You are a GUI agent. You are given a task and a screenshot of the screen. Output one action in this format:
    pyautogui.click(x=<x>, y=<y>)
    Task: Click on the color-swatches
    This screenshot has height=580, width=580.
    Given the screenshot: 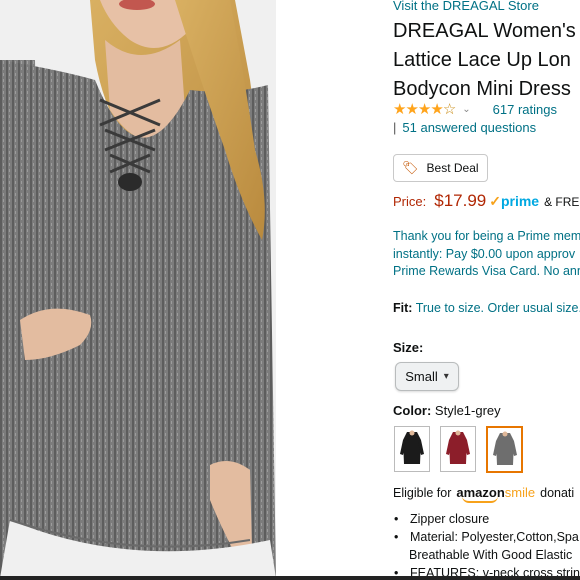 What is the action you would take?
    pyautogui.click(x=458, y=449)
    